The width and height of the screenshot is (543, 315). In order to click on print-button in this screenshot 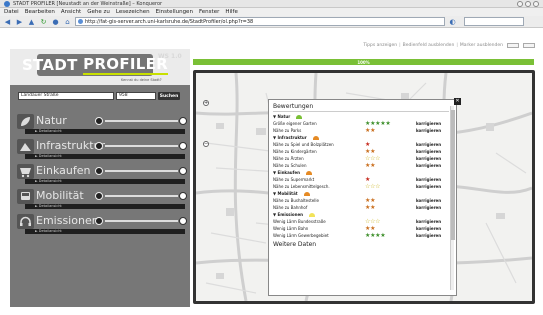, I will do `click(513, 45)`.